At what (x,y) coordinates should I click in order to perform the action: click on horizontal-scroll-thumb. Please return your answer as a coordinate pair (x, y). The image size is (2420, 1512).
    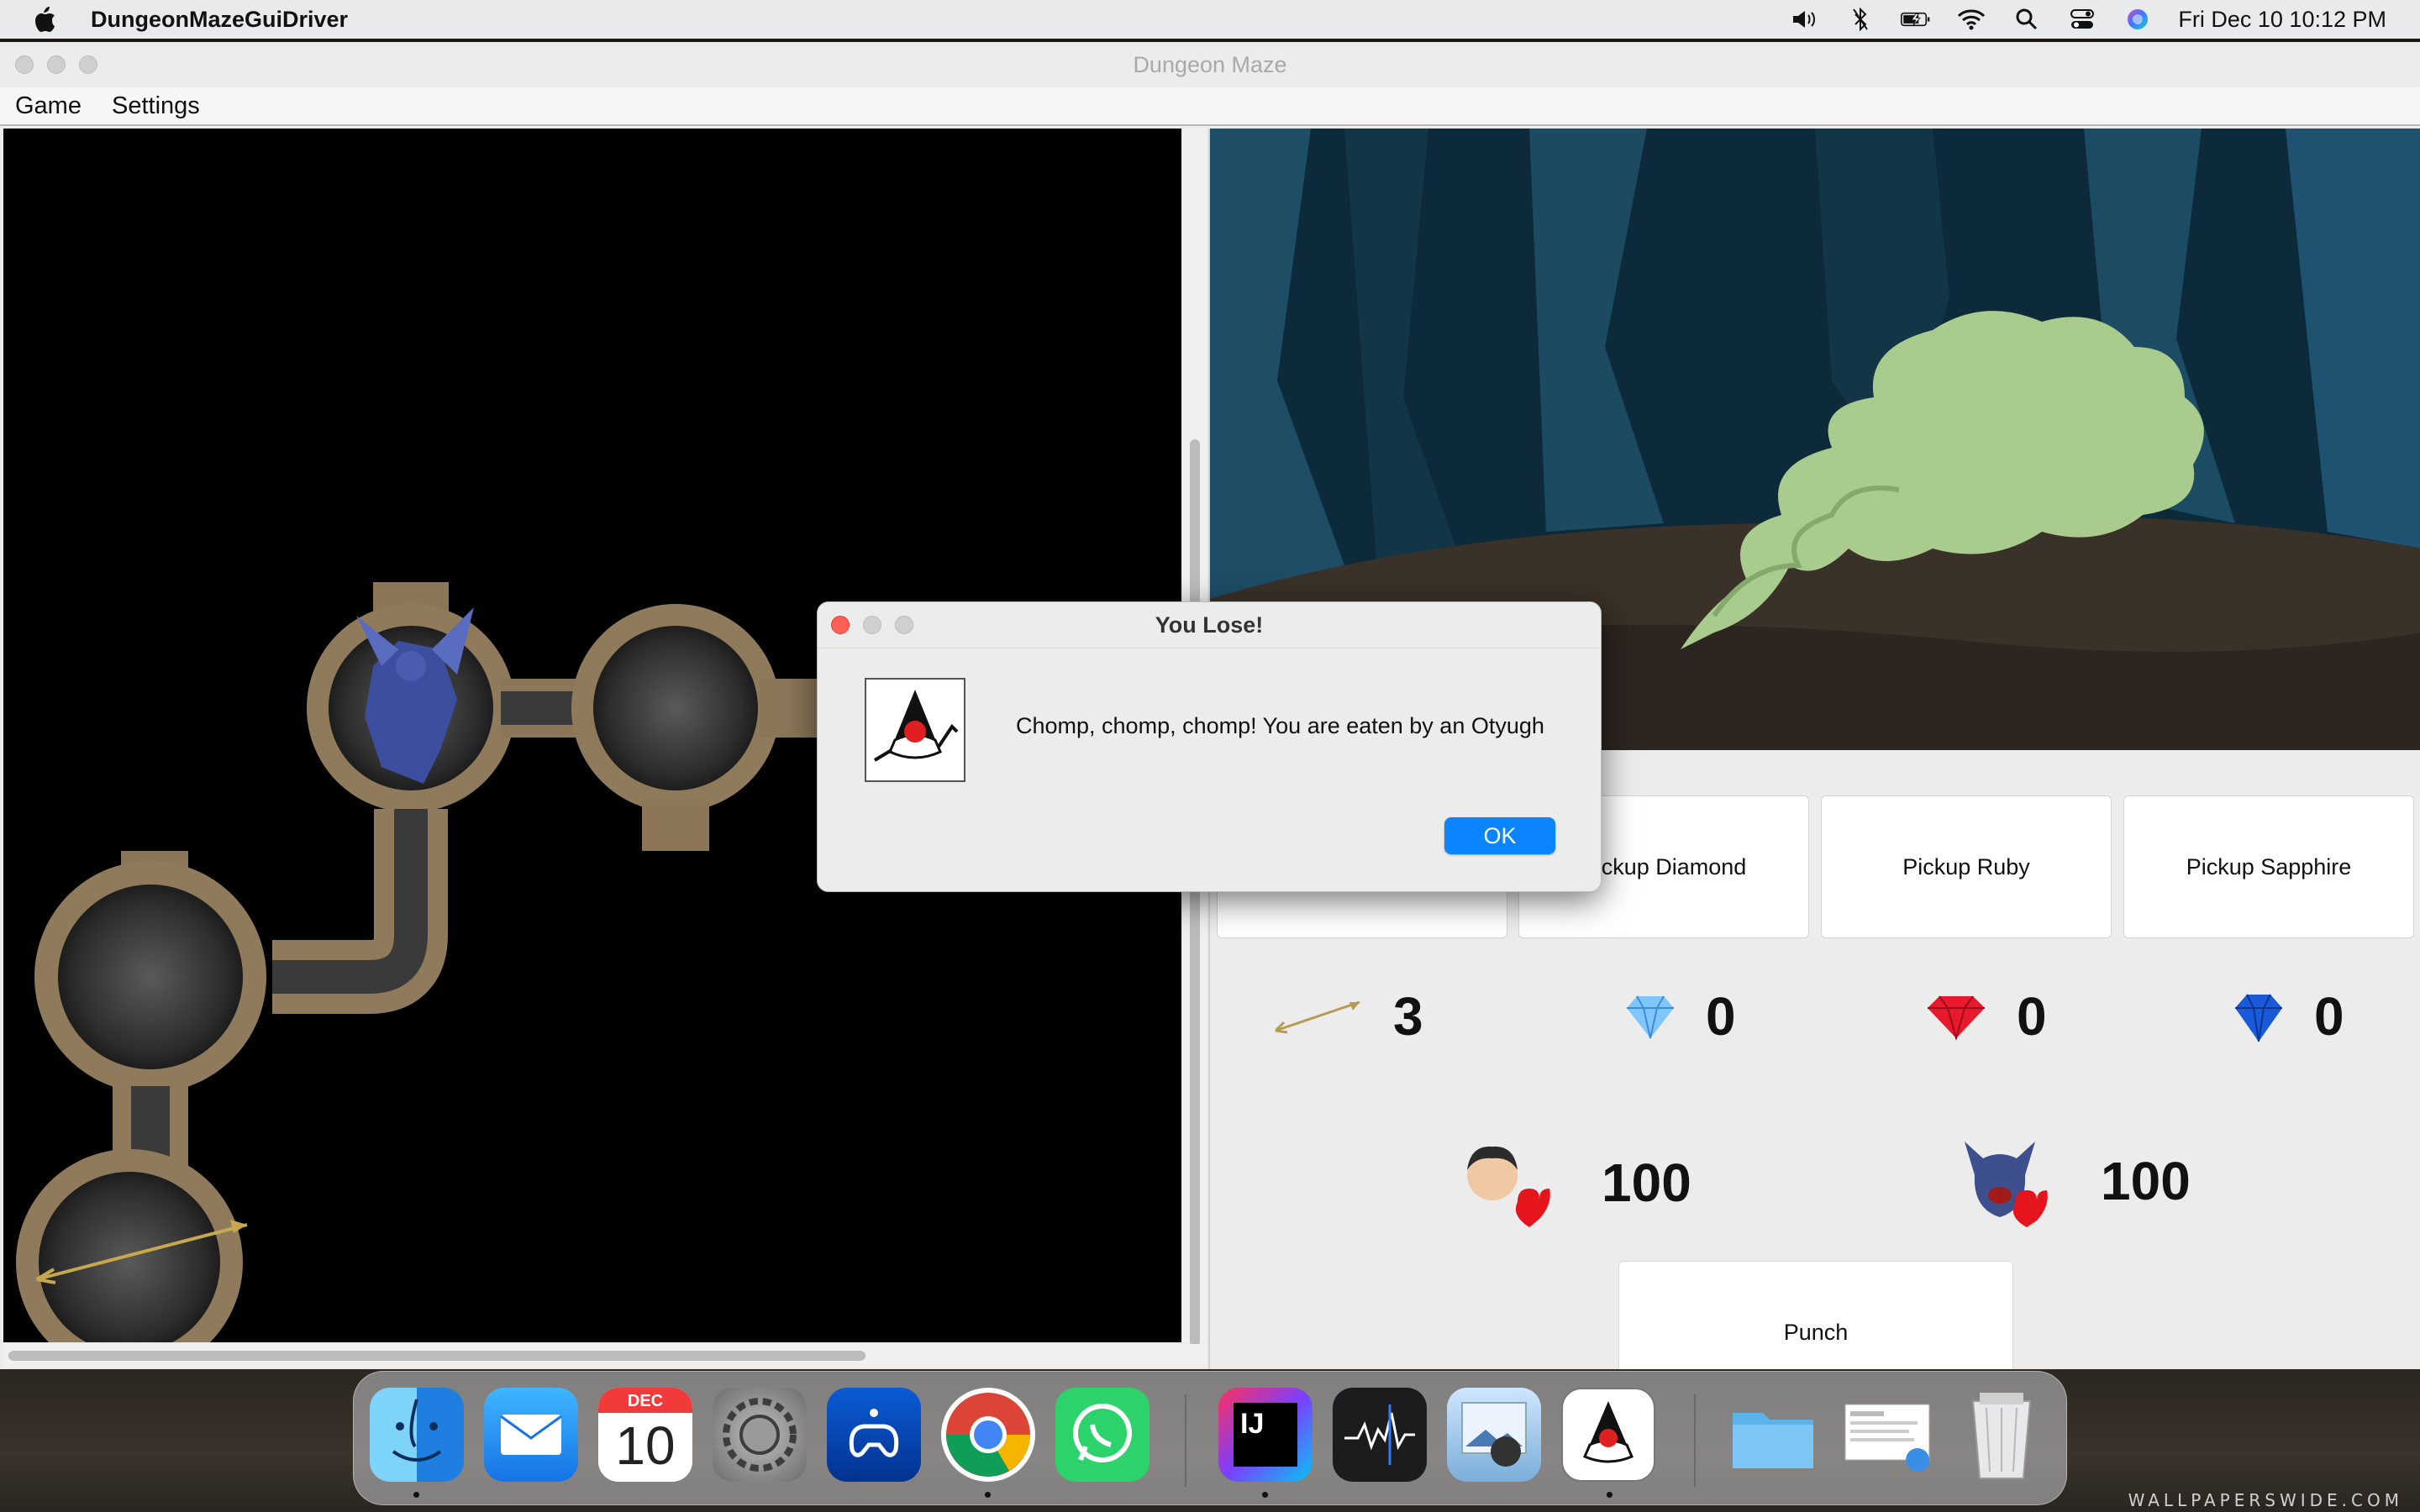
    Looking at the image, I should click on (436, 1356).